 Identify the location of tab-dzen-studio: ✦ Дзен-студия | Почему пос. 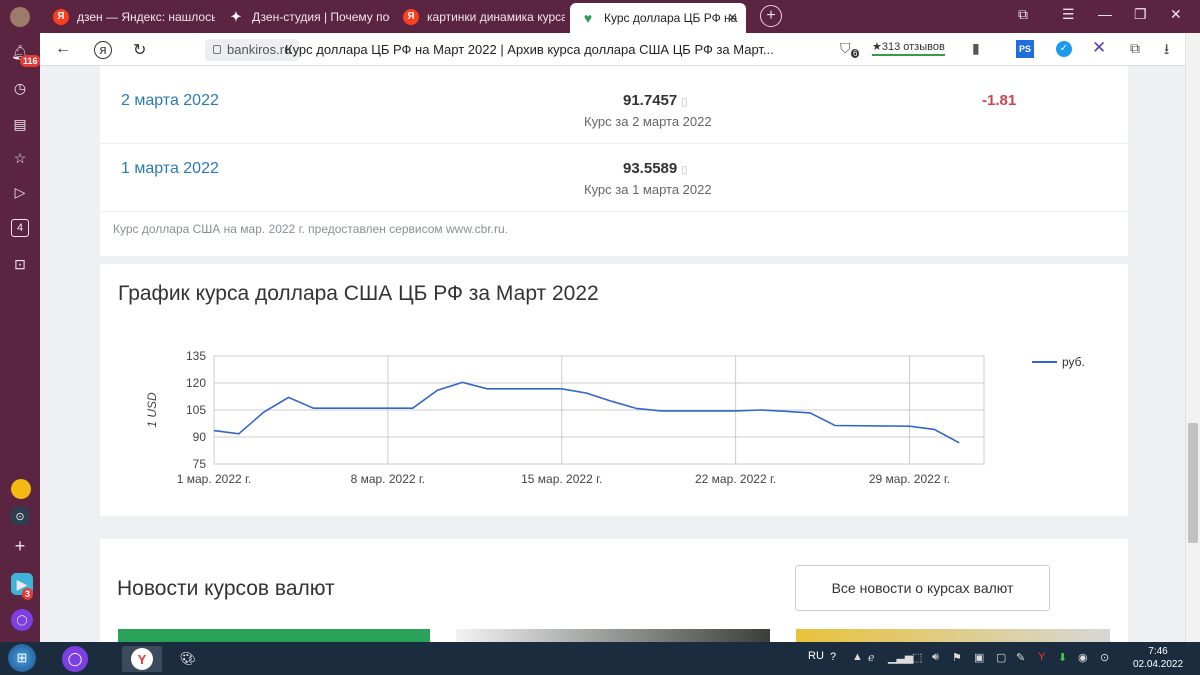
(304, 16).